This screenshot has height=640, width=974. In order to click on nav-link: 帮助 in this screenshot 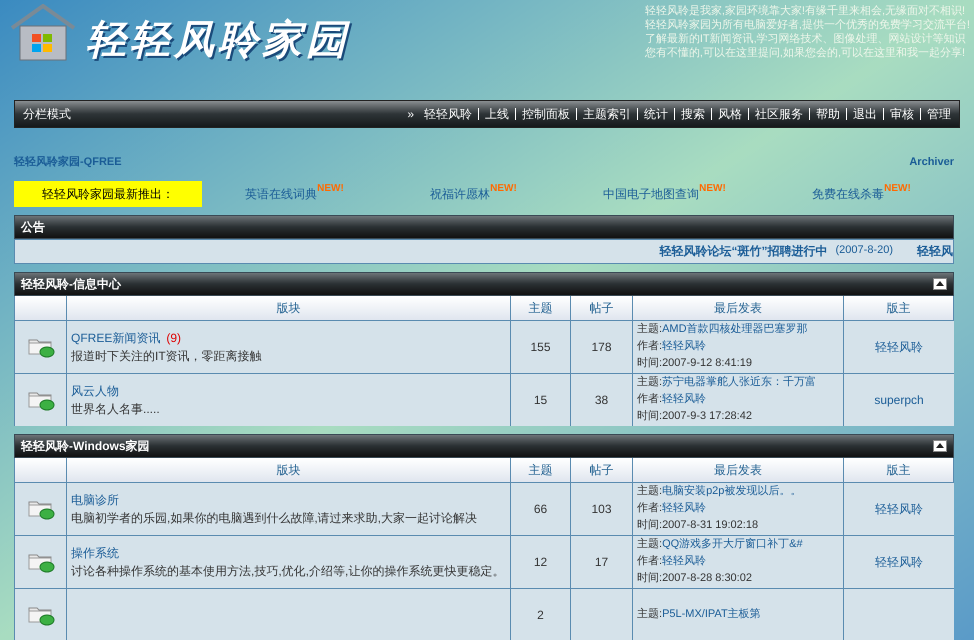, I will do `click(828, 114)`.